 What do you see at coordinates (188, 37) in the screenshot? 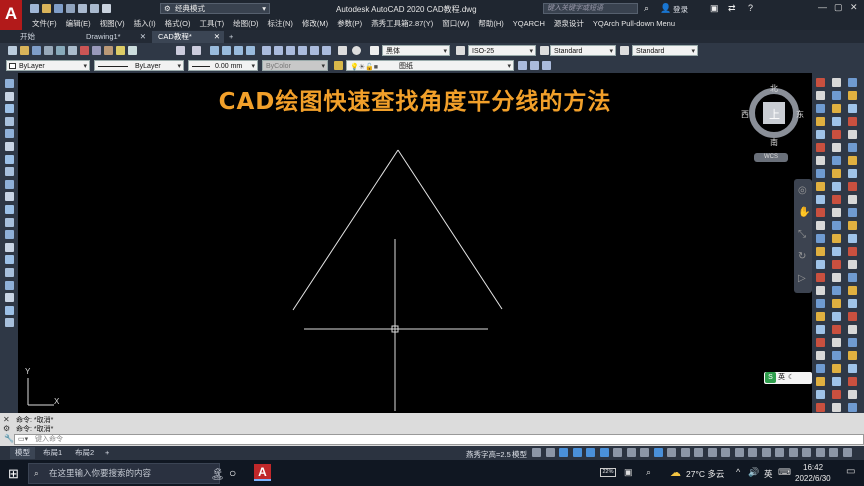
I see `tab-cad-tutorial: CAD教程* ✕` at bounding box center [188, 37].